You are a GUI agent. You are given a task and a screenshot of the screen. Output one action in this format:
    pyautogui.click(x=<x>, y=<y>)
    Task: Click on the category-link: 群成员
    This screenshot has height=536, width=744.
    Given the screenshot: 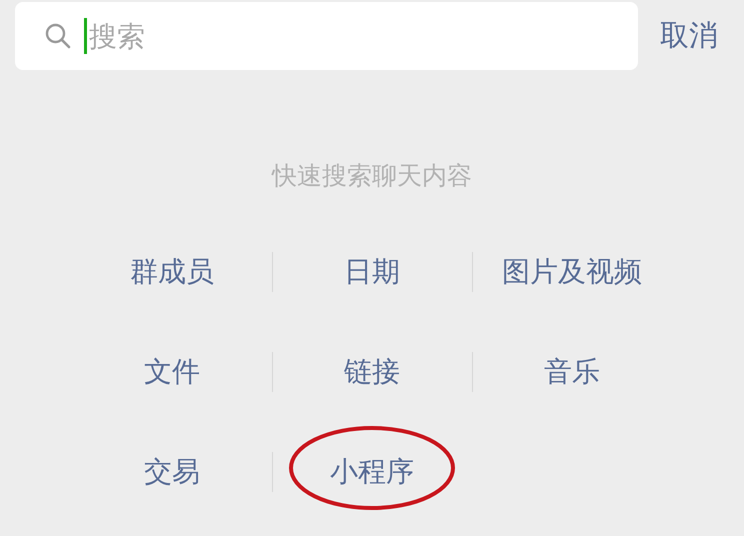 What is the action you would take?
    pyautogui.click(x=172, y=272)
    